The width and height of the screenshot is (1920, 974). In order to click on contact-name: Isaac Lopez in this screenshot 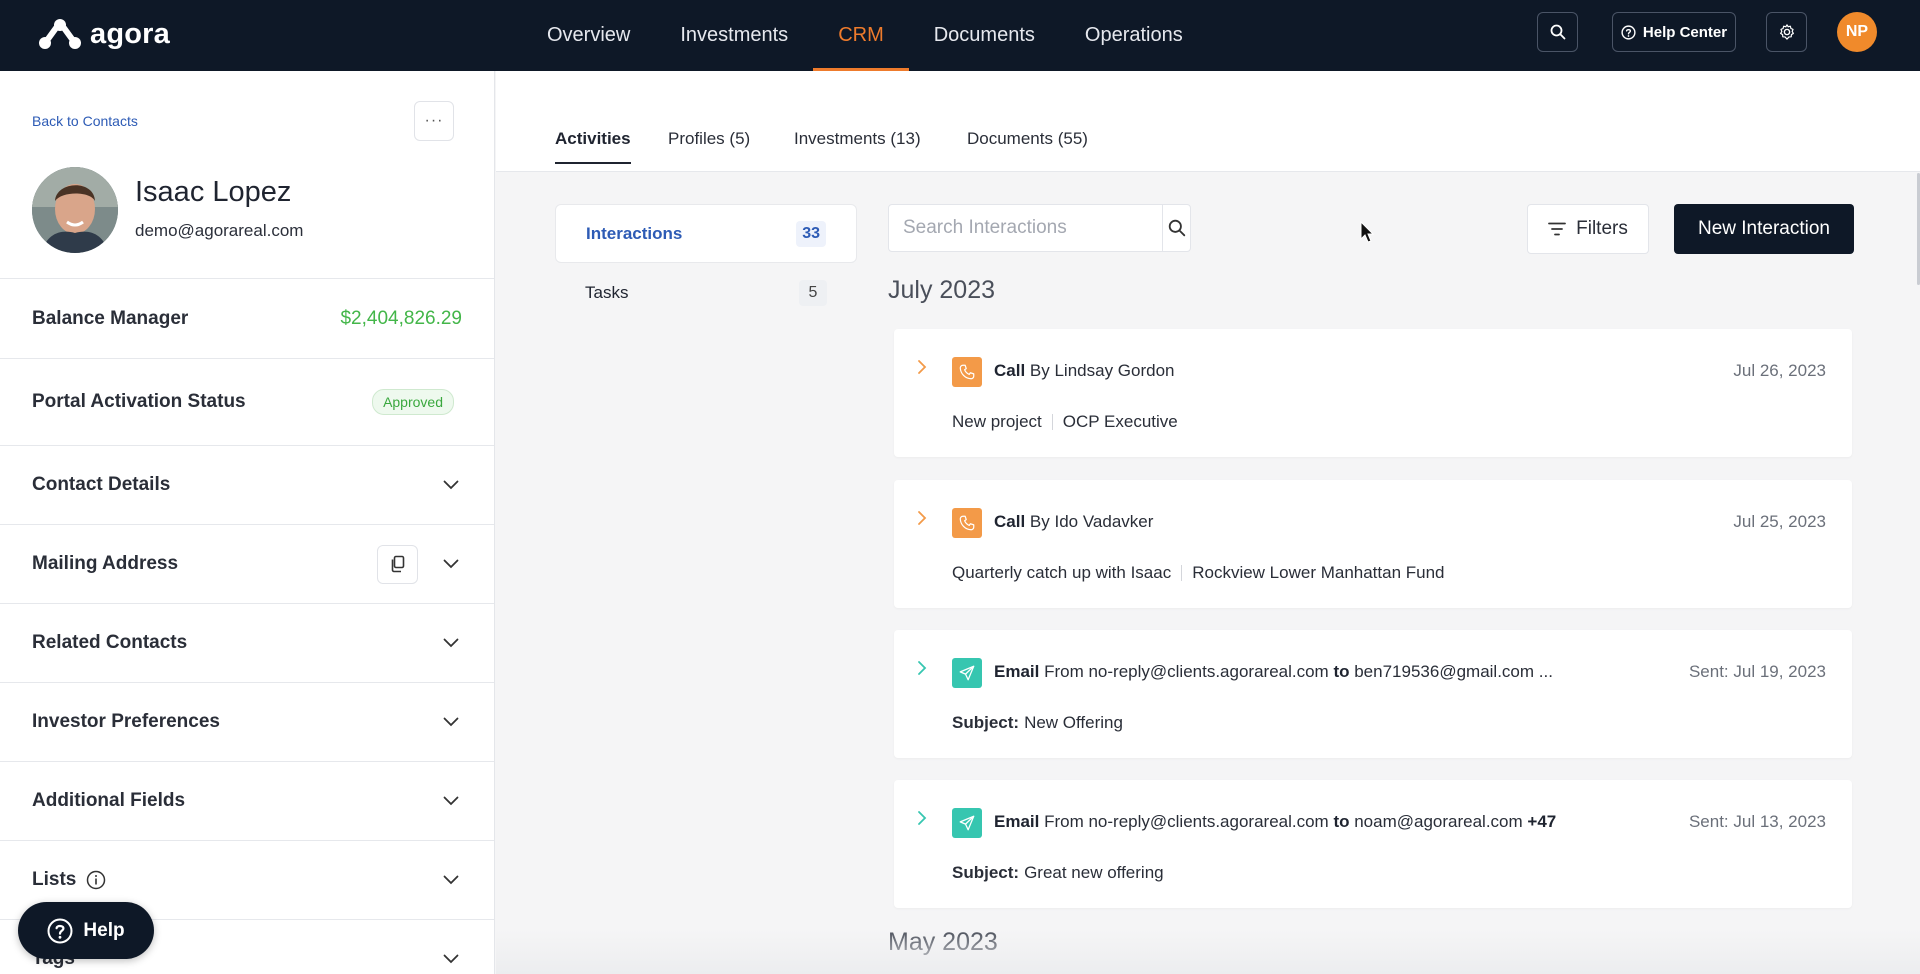, I will do `click(213, 192)`.